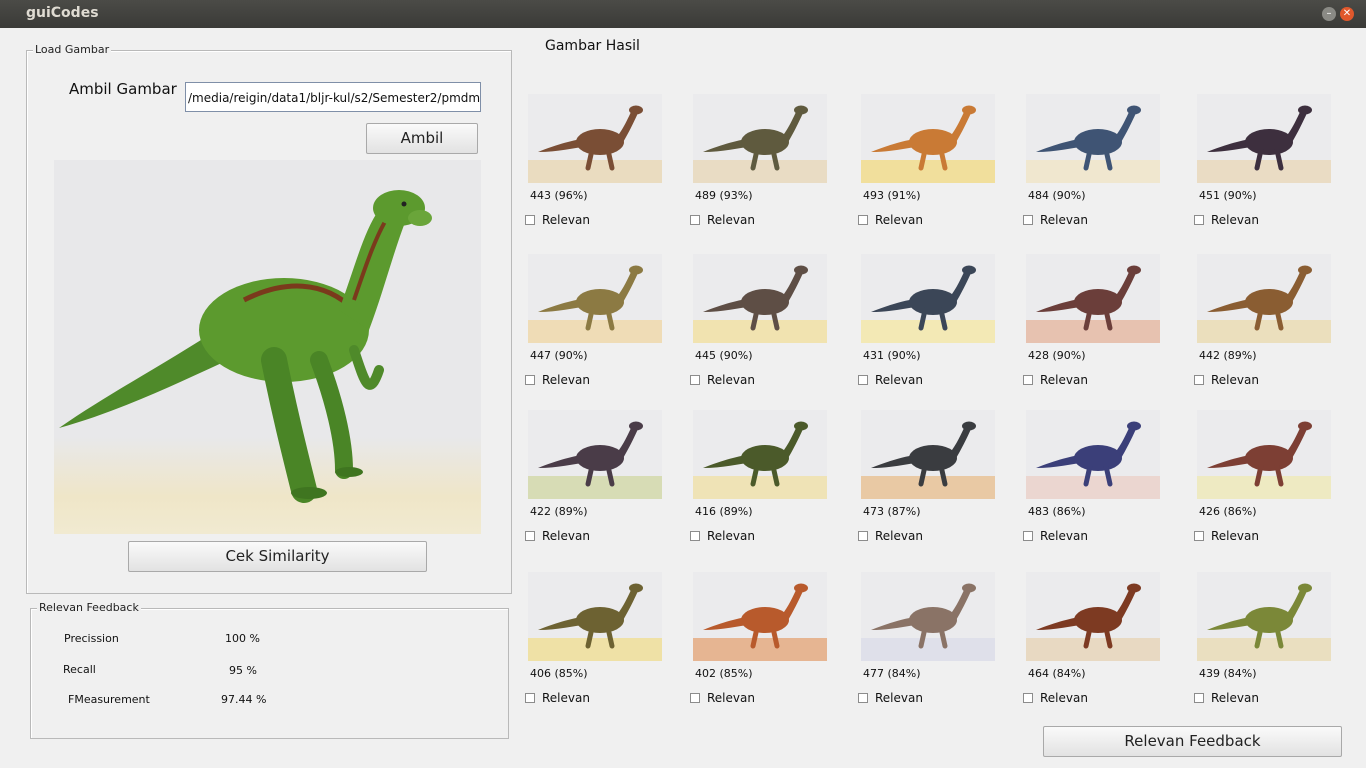 Image resolution: width=1366 pixels, height=768 pixels. Describe the element at coordinates (724, 355) in the screenshot. I see `result-caption: 445 (90%)` at that location.